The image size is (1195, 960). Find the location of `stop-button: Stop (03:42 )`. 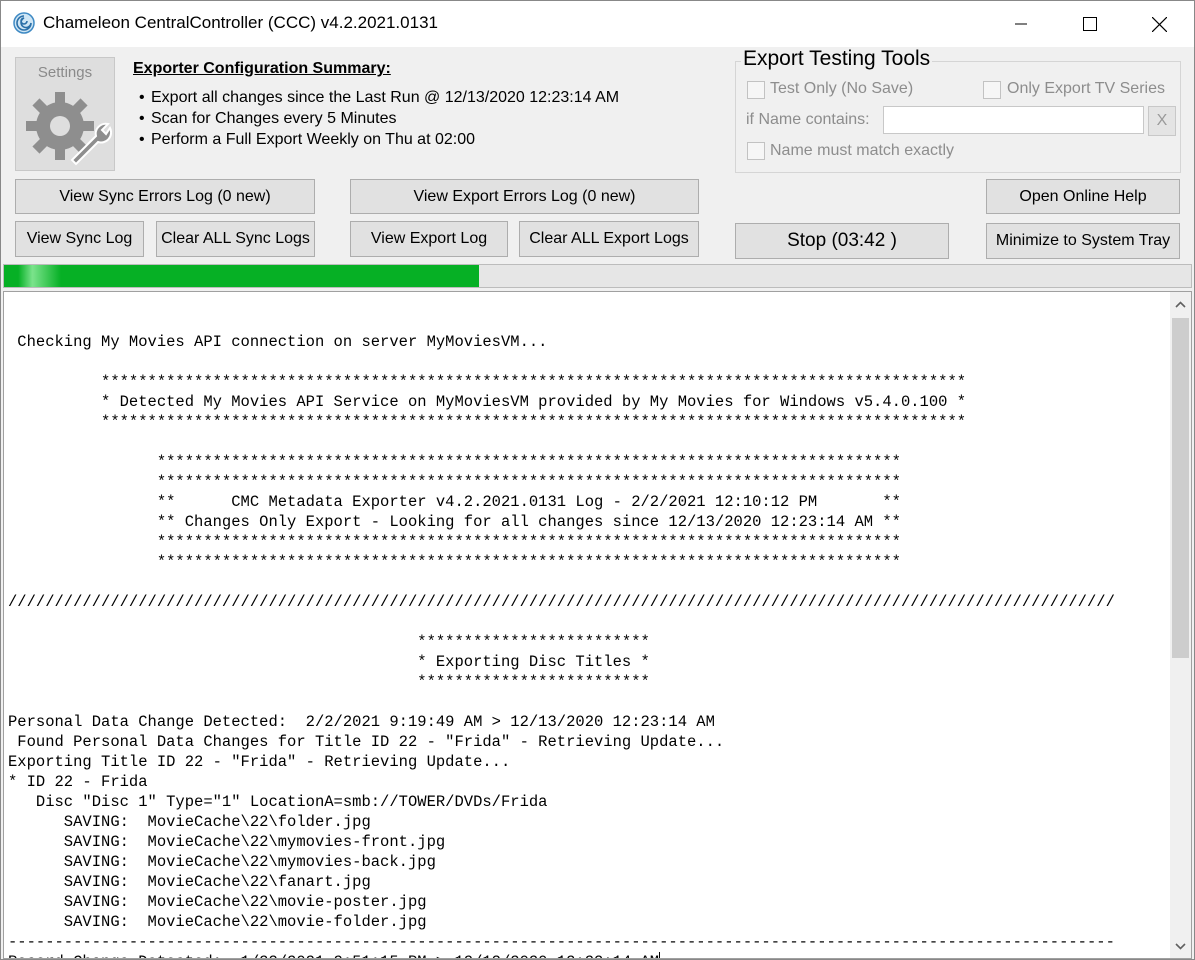

stop-button: Stop (03:42 ) is located at coordinates (842, 241).